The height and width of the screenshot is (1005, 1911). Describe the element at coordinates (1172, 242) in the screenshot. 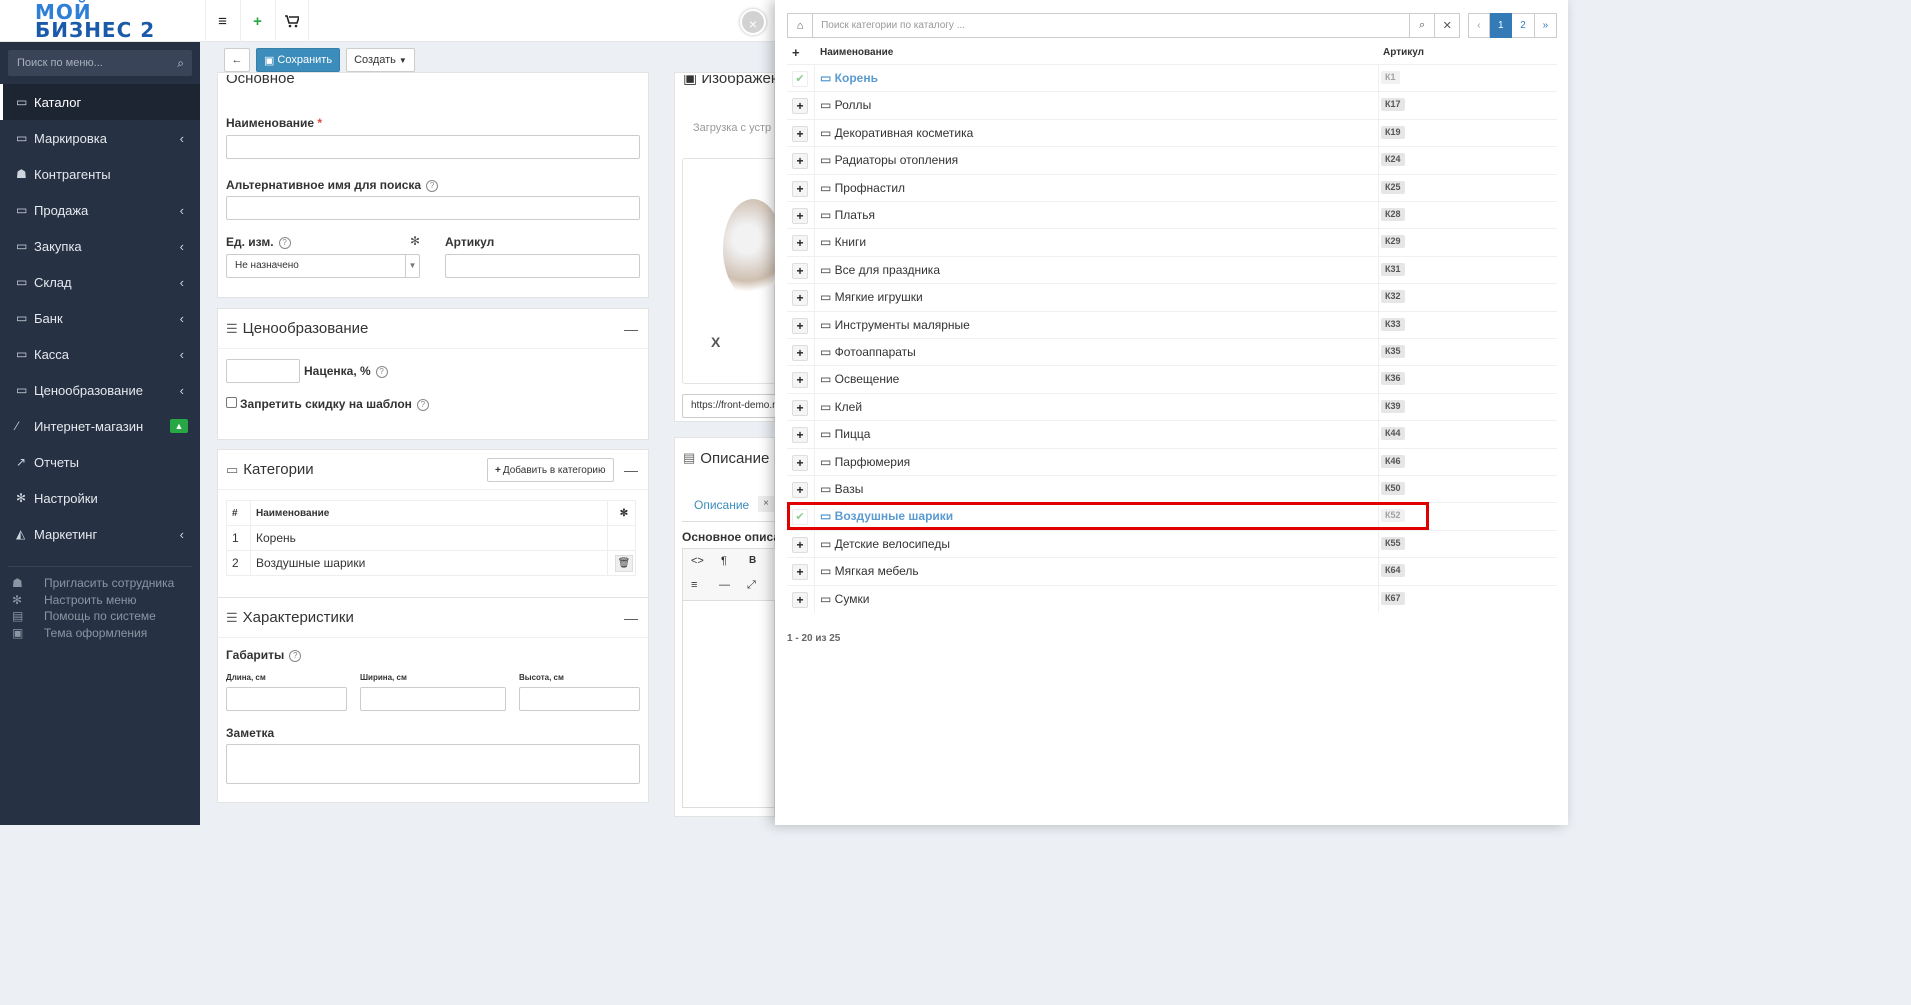

I see `picker-row: + ▭ Книги К29` at that location.